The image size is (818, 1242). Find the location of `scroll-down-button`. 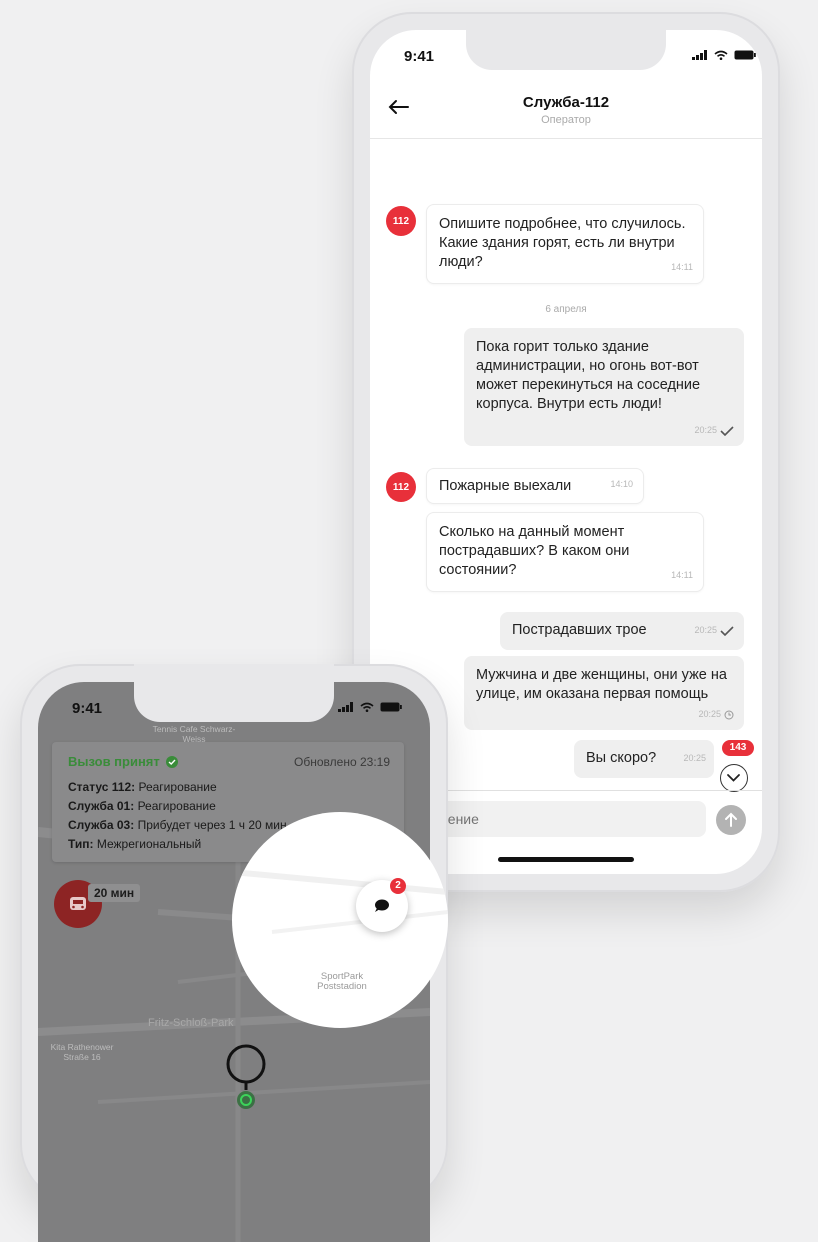

scroll-down-button is located at coordinates (734, 778).